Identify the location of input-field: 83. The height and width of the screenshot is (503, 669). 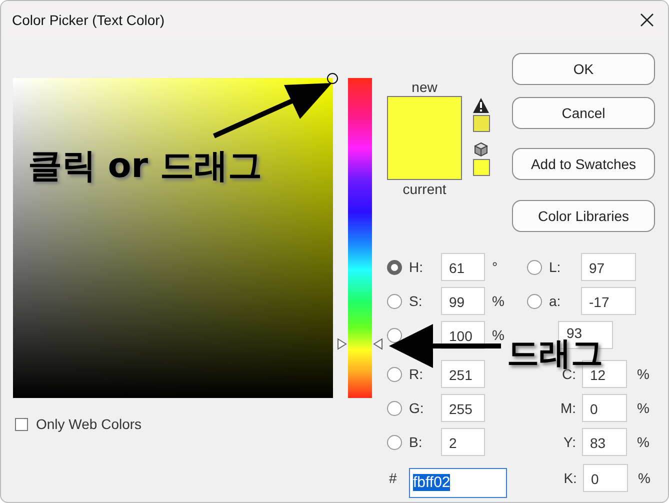
(604, 442).